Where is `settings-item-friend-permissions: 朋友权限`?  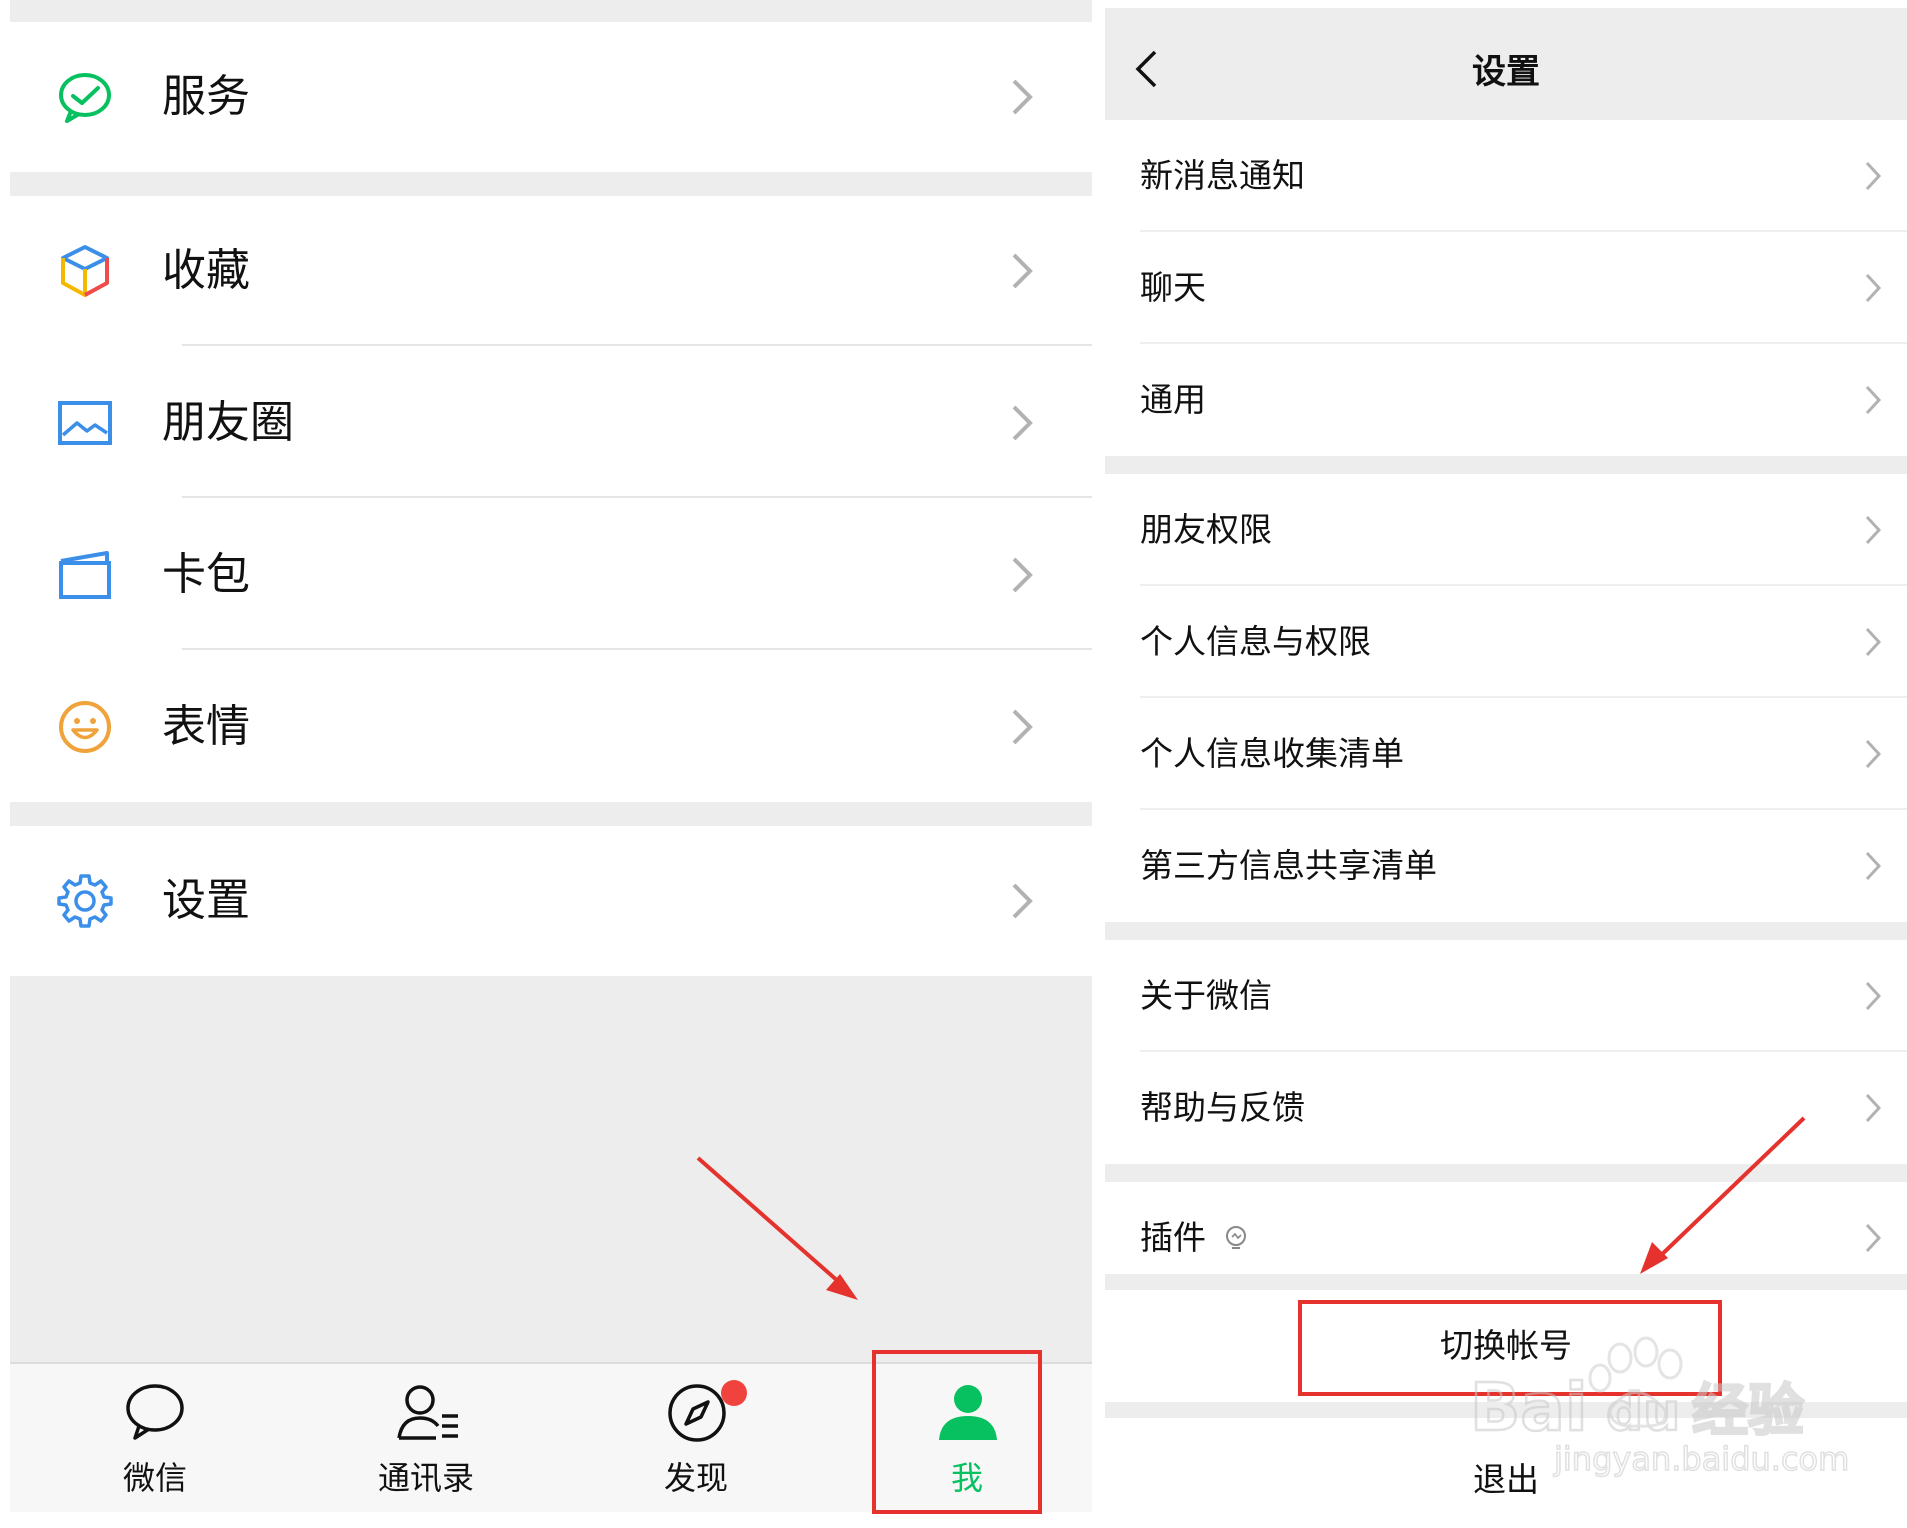 settings-item-friend-permissions: 朋友权限 is located at coordinates (1506, 530).